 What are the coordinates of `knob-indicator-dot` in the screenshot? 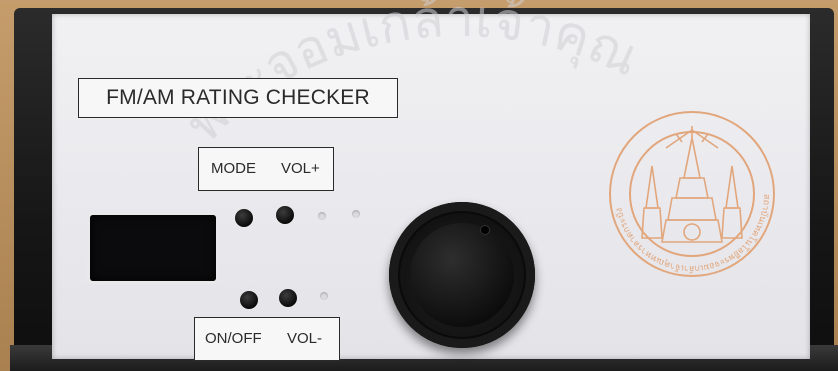 It's located at (485, 230).